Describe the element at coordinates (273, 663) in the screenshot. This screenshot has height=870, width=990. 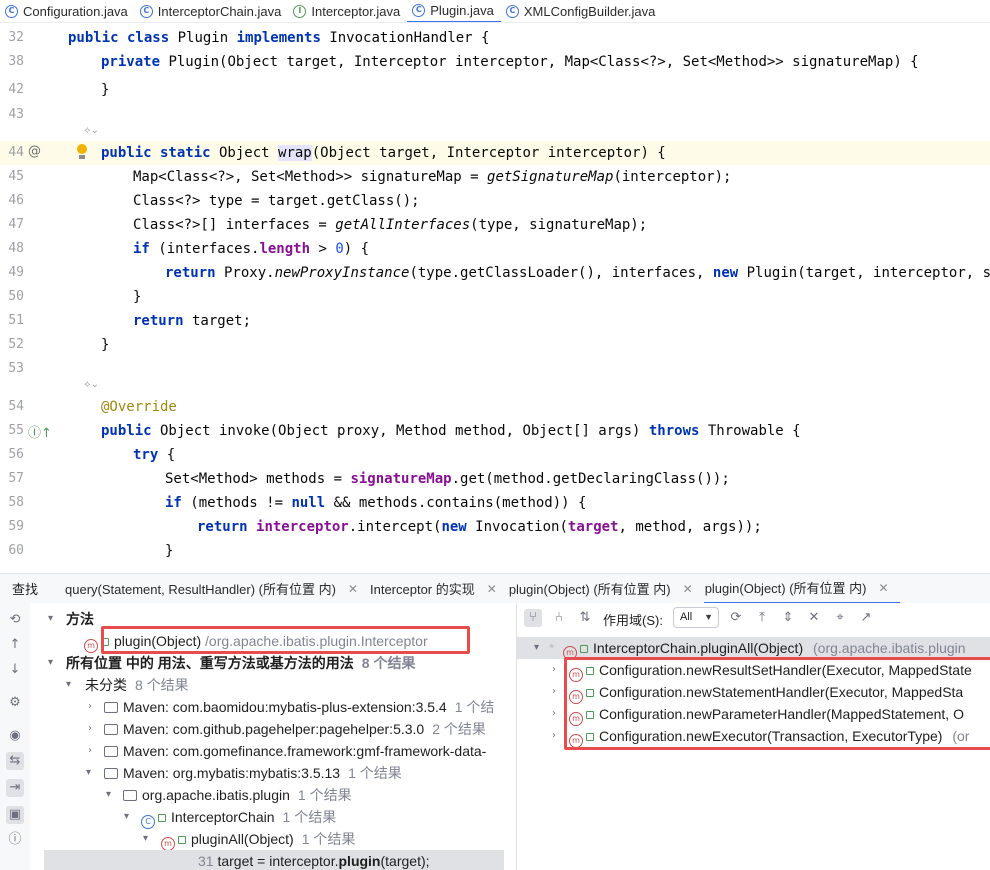
I see `tree-node-usages: ▾ 所有位置 中的 用法、重写方法或基方法的用法 8 个结果` at that location.